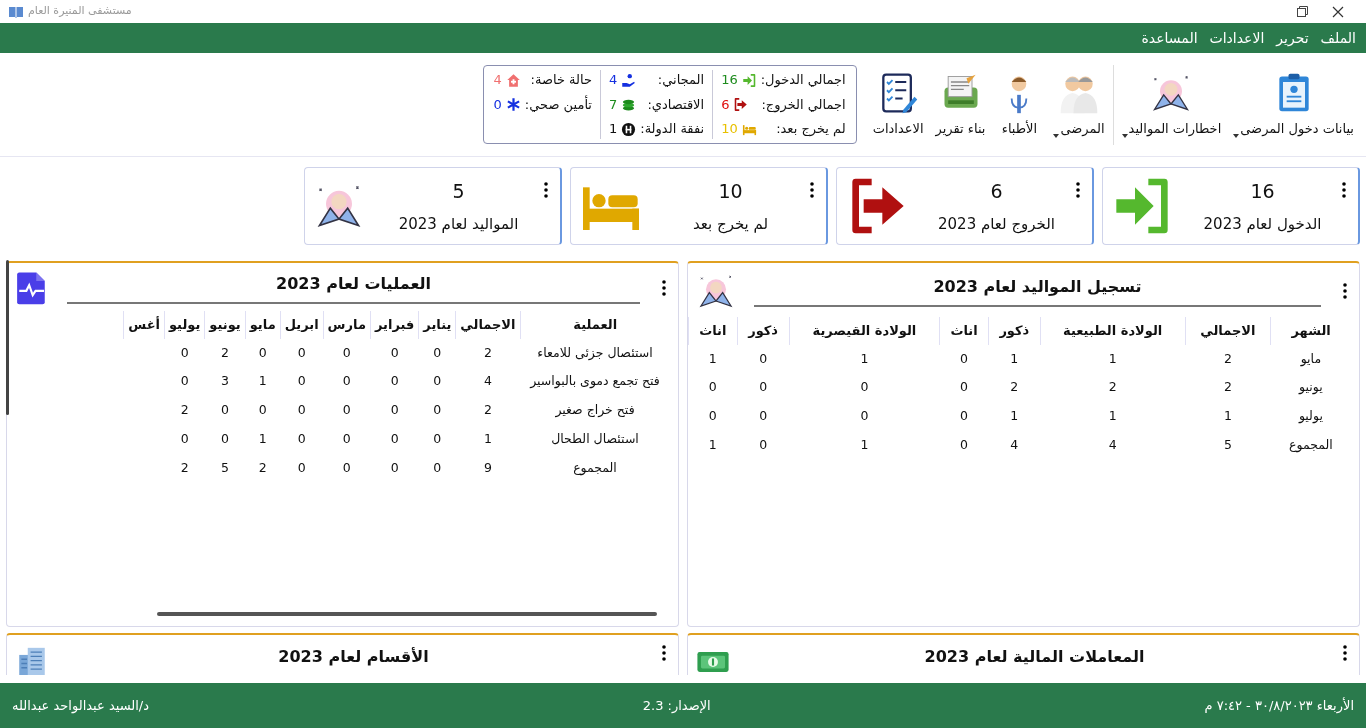 The image size is (1366, 728). Describe the element at coordinates (1037, 291) in the screenshot. I see `panel-title: تسجيل المواليد لعام 2023` at that location.